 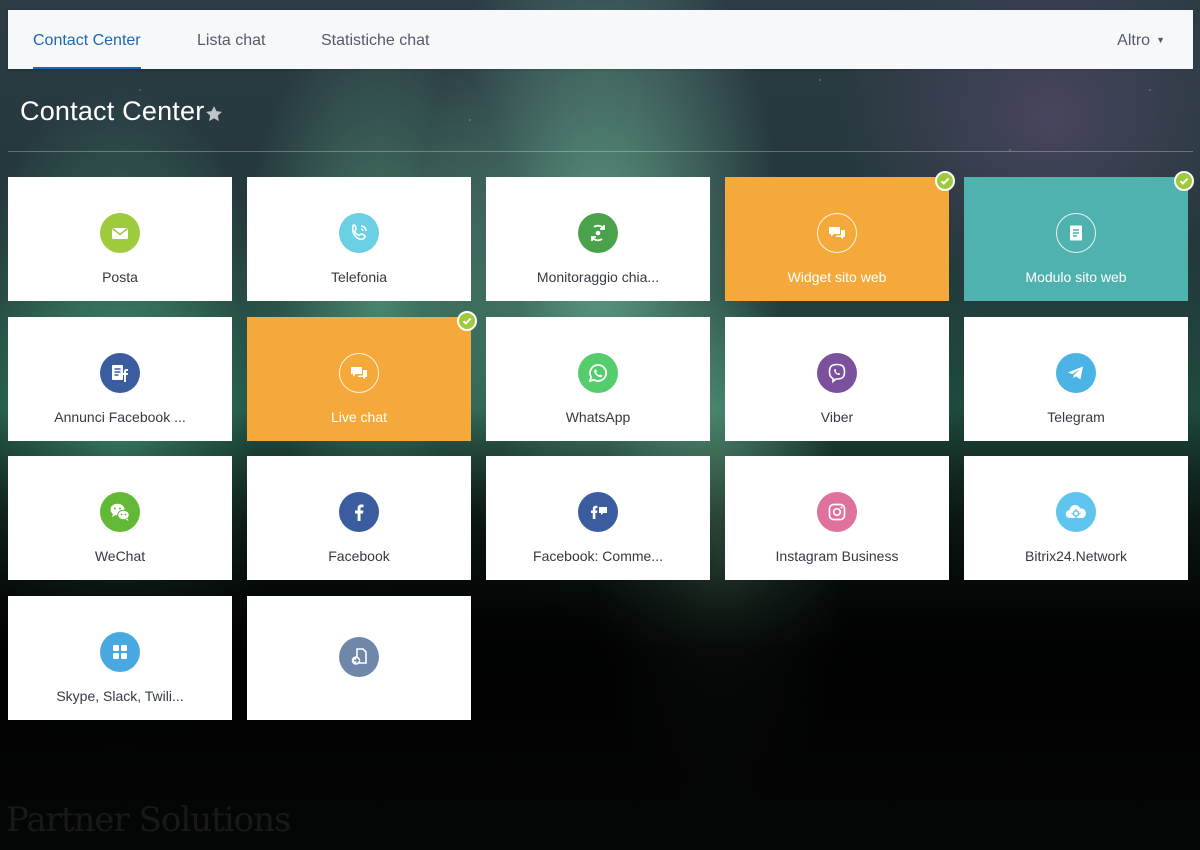 What do you see at coordinates (120, 652) in the screenshot?
I see `apps-grid-icon` at bounding box center [120, 652].